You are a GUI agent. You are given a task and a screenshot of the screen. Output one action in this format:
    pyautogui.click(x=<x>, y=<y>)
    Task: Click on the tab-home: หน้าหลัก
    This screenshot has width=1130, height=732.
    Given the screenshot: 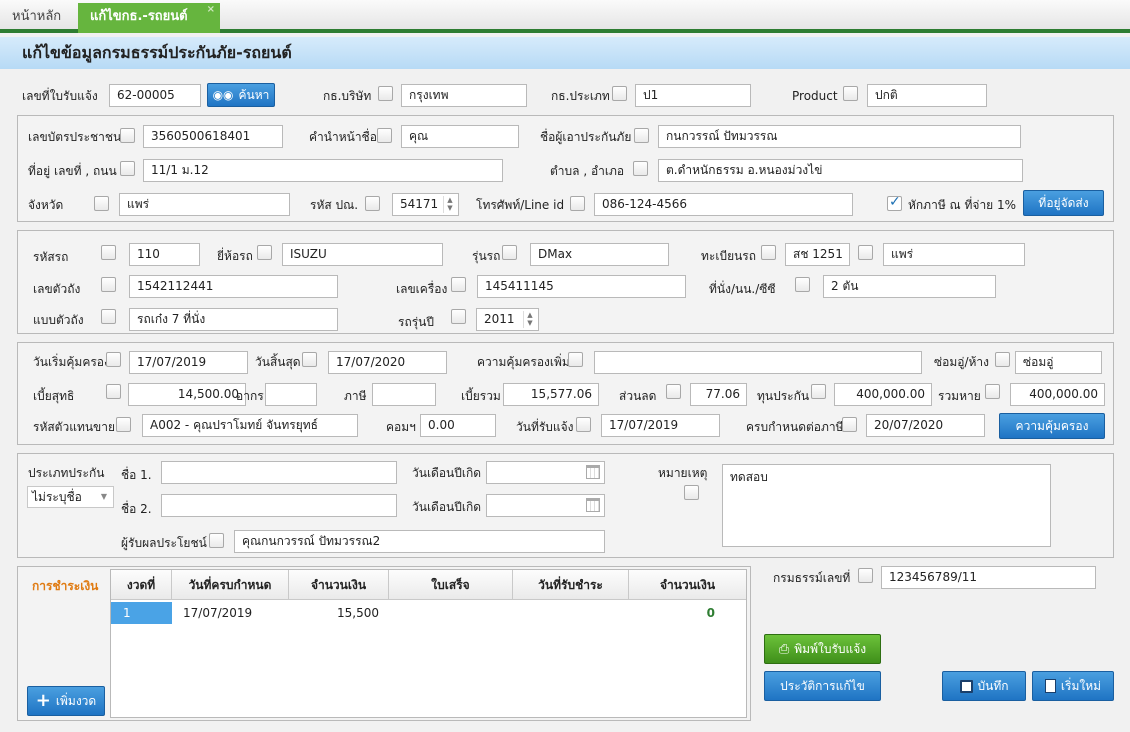 What is the action you would take?
    pyautogui.click(x=36, y=18)
    